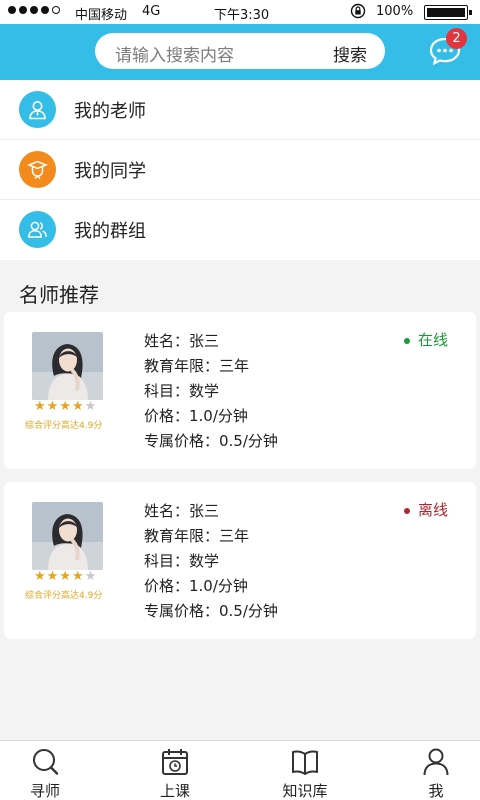 This screenshot has width=480, height=800. Describe the element at coordinates (432, 510) in the screenshot. I see `status-text: 离线` at that location.